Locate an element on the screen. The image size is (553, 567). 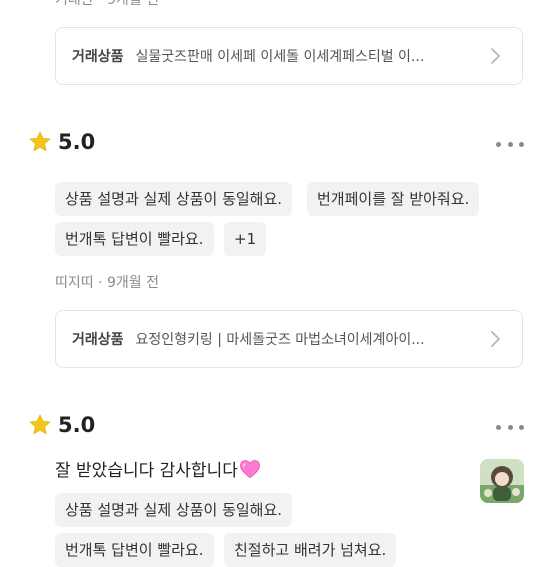
review-tag-chip: 친절하고 배려가 넘쳐요. is located at coordinates (310, 550).